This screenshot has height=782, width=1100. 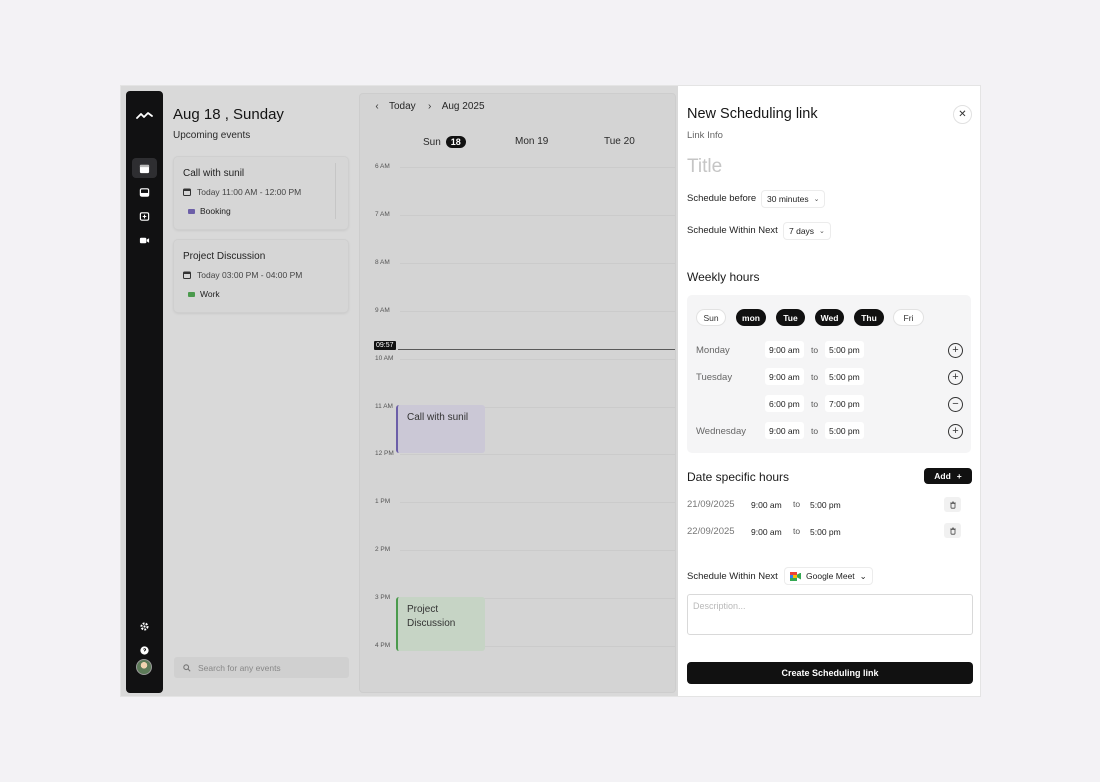 I want to click on next-chevron-icon: ›, so click(x=430, y=106).